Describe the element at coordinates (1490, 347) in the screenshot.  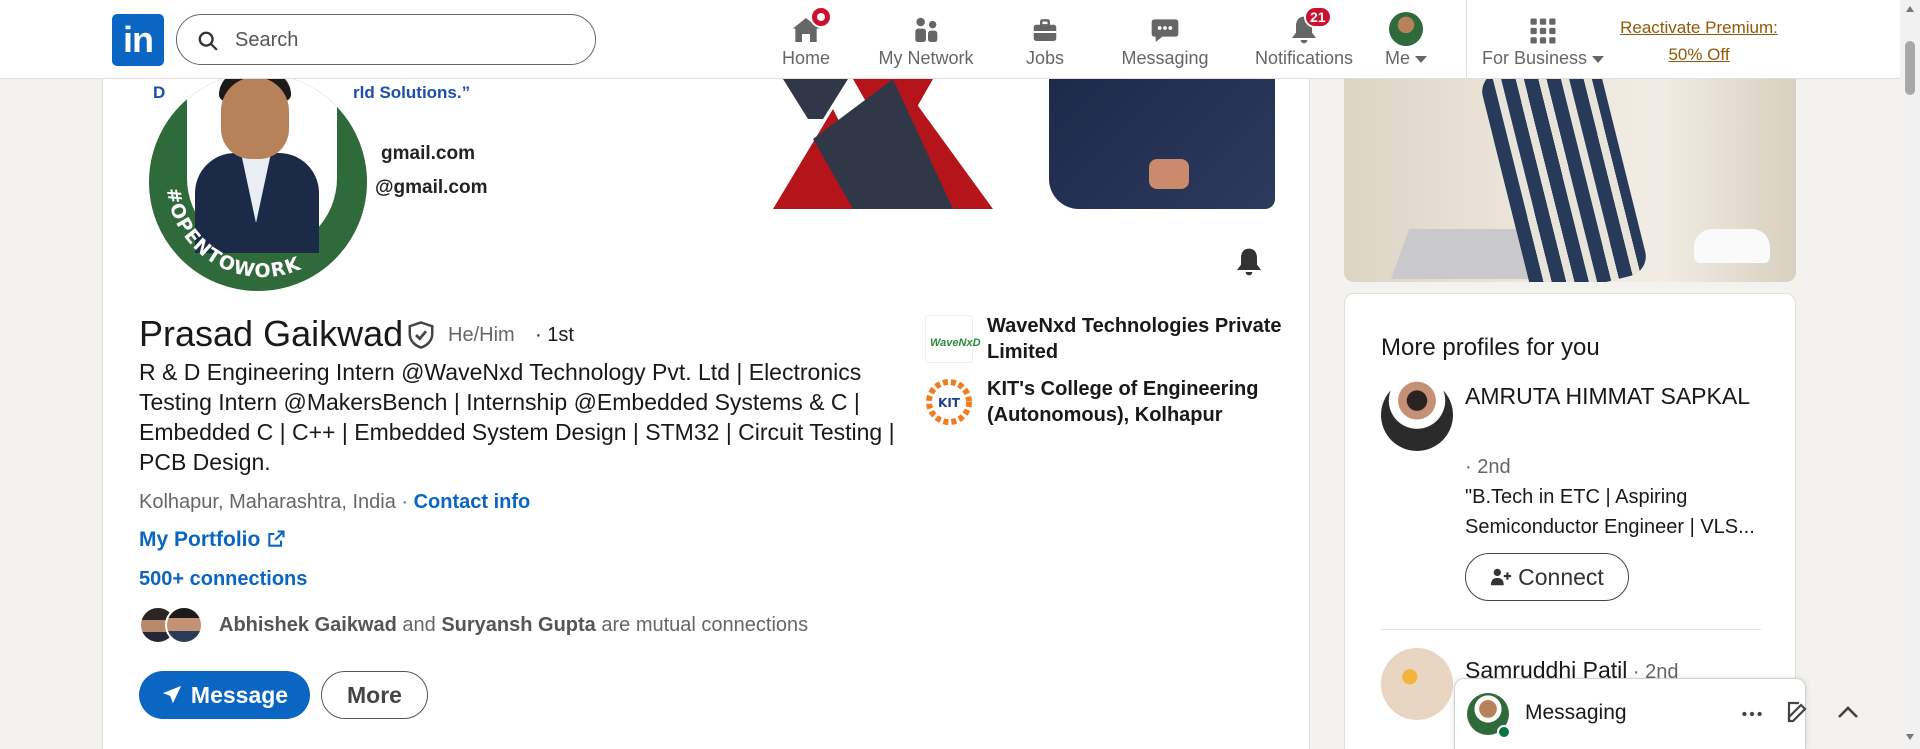
I see `more-profiles-title: More profiles for you` at that location.